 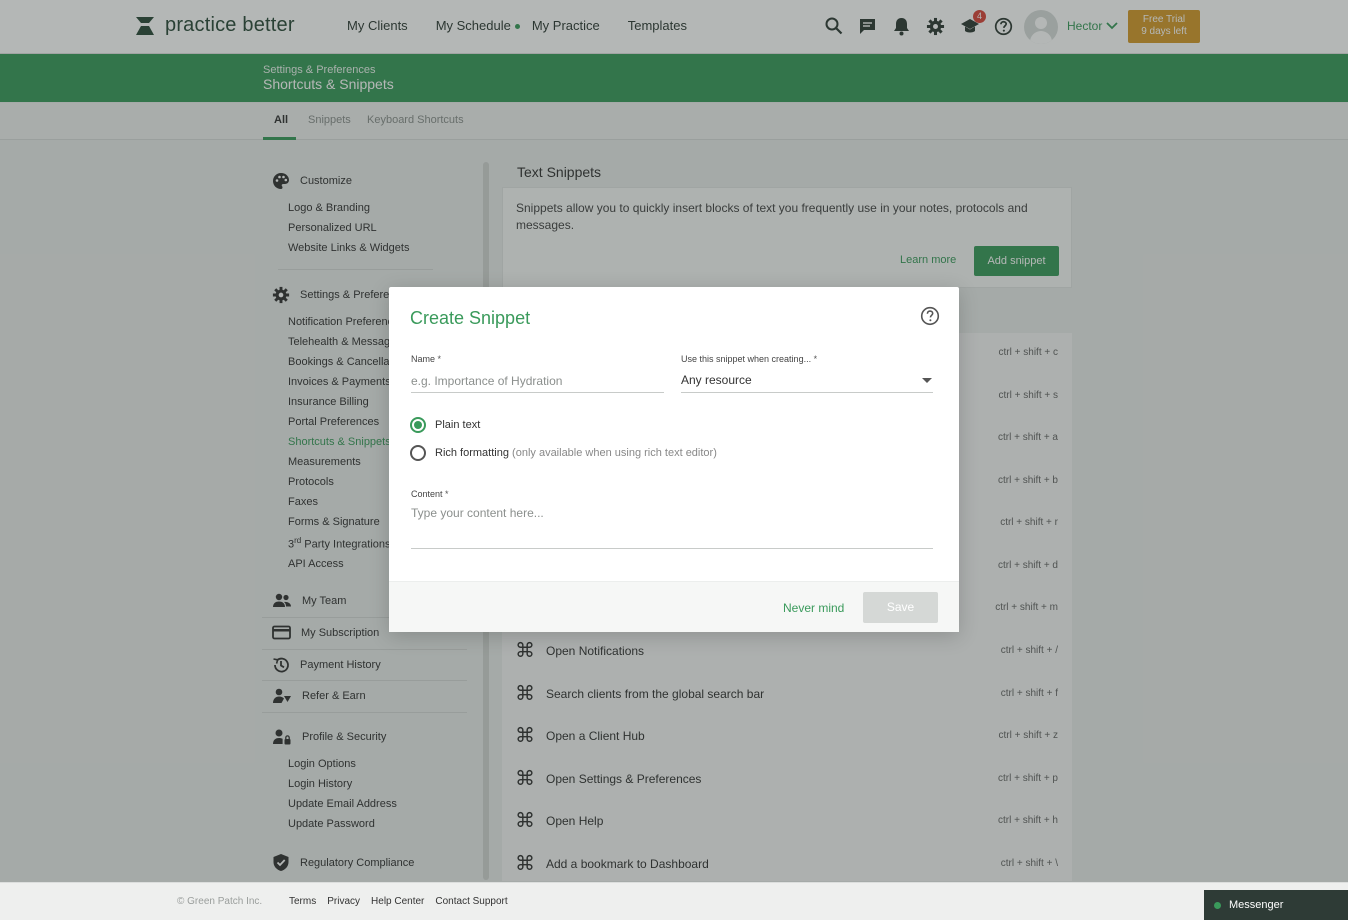 What do you see at coordinates (471, 901) in the screenshot?
I see `footer-link-contact-support: Contact Support` at bounding box center [471, 901].